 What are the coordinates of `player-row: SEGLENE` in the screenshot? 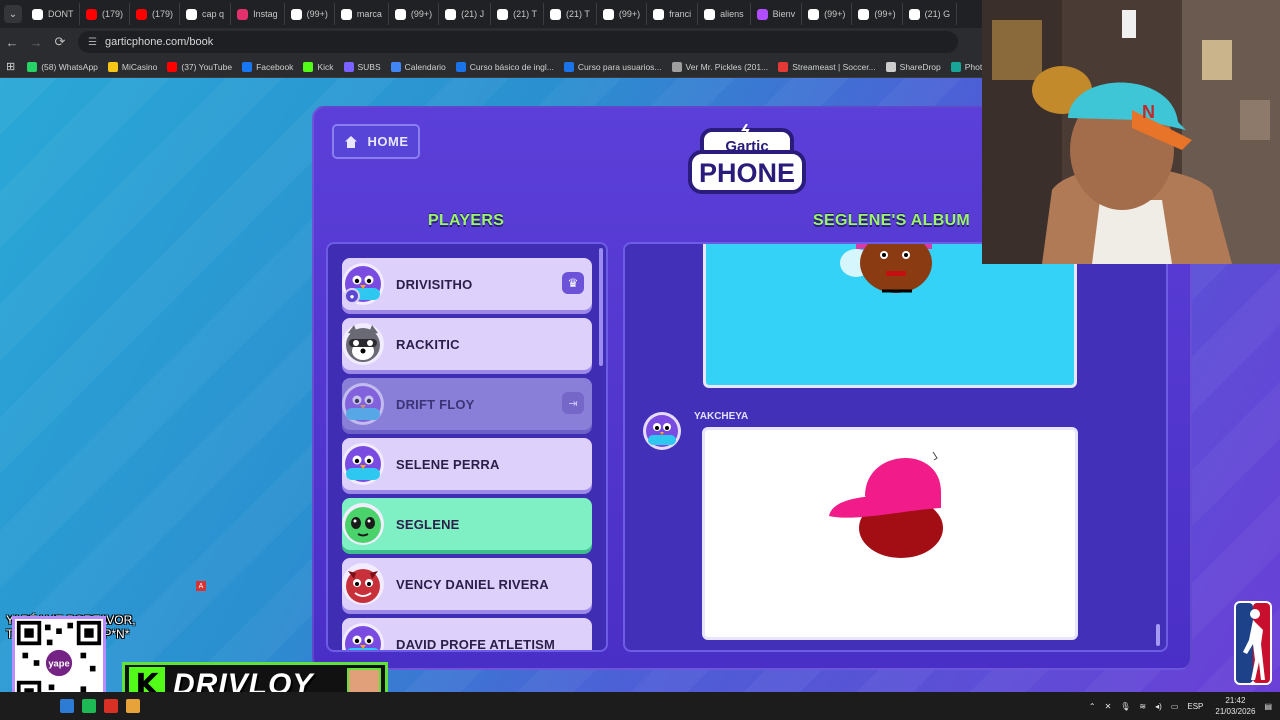 It's located at (467, 524).